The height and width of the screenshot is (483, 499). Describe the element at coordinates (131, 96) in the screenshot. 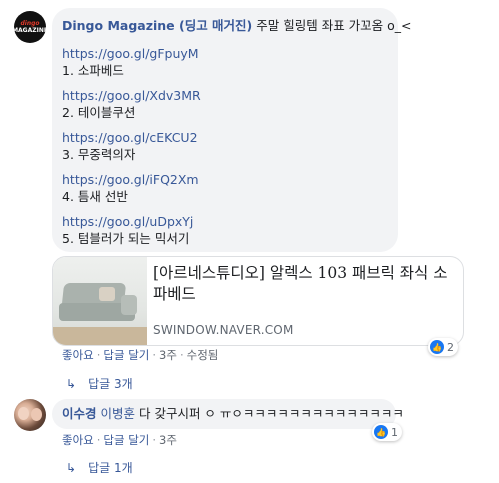

I see `comment-link: https://goo.gl/Xdv3MR` at that location.